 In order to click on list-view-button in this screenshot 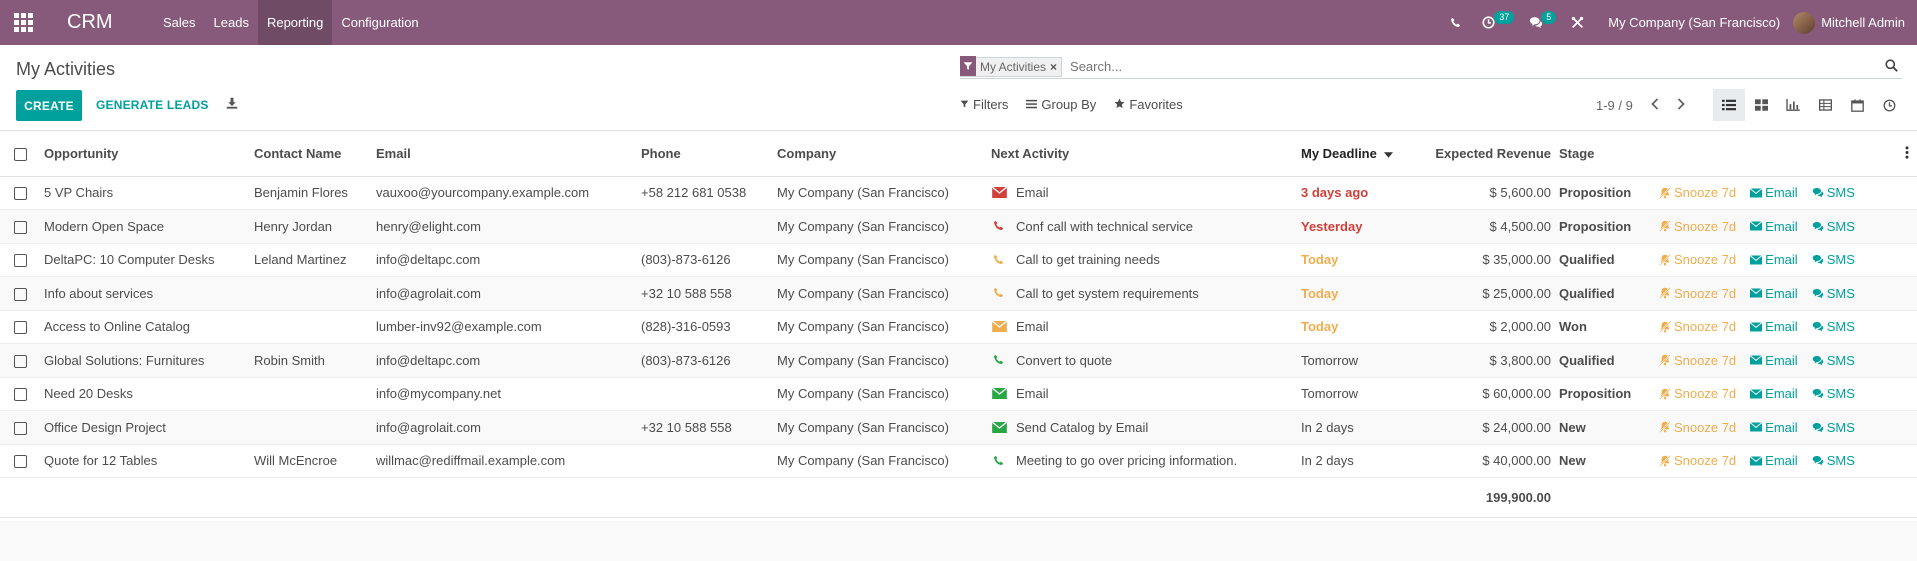, I will do `click(1729, 105)`.